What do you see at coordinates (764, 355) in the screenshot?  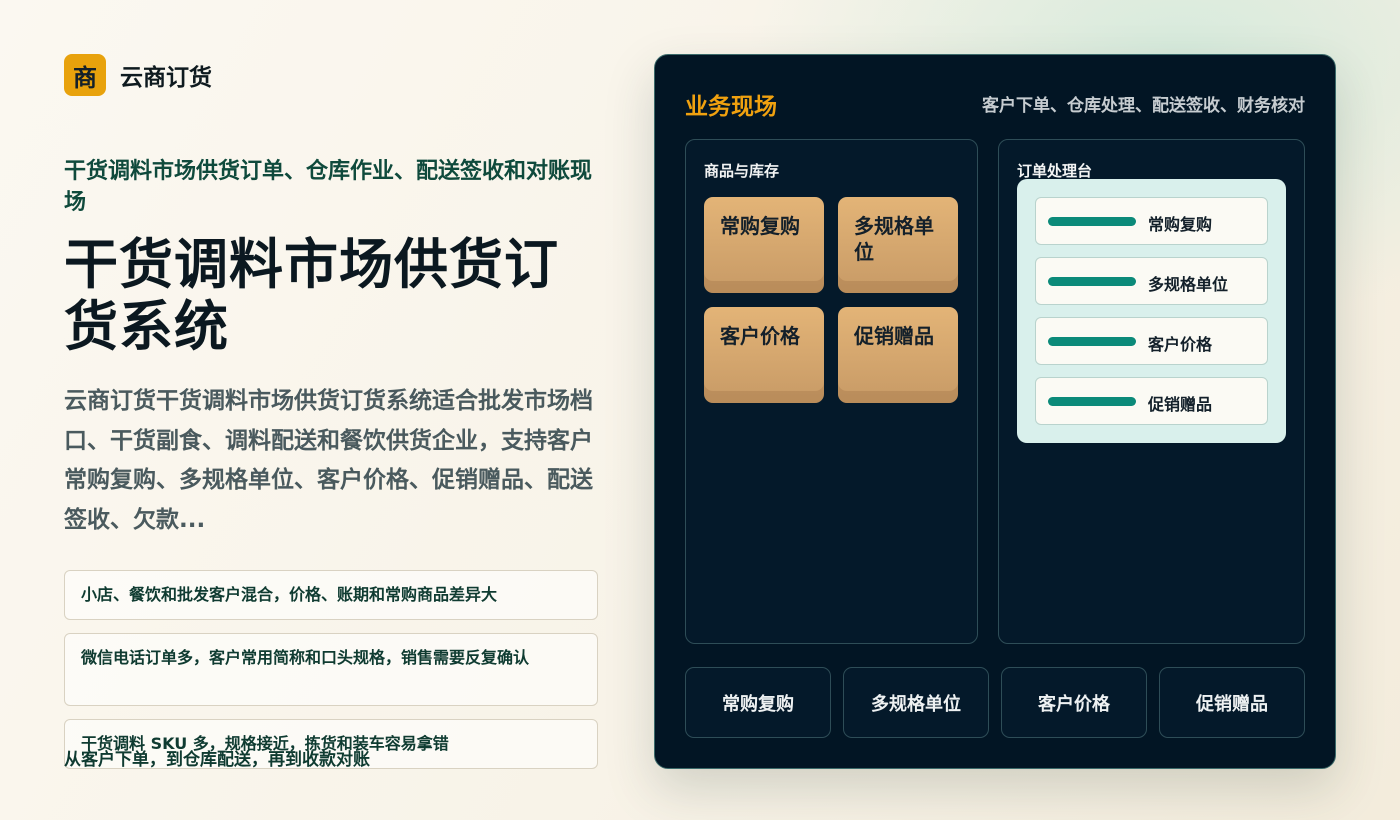 I see `inventory-tile: 客户价格` at bounding box center [764, 355].